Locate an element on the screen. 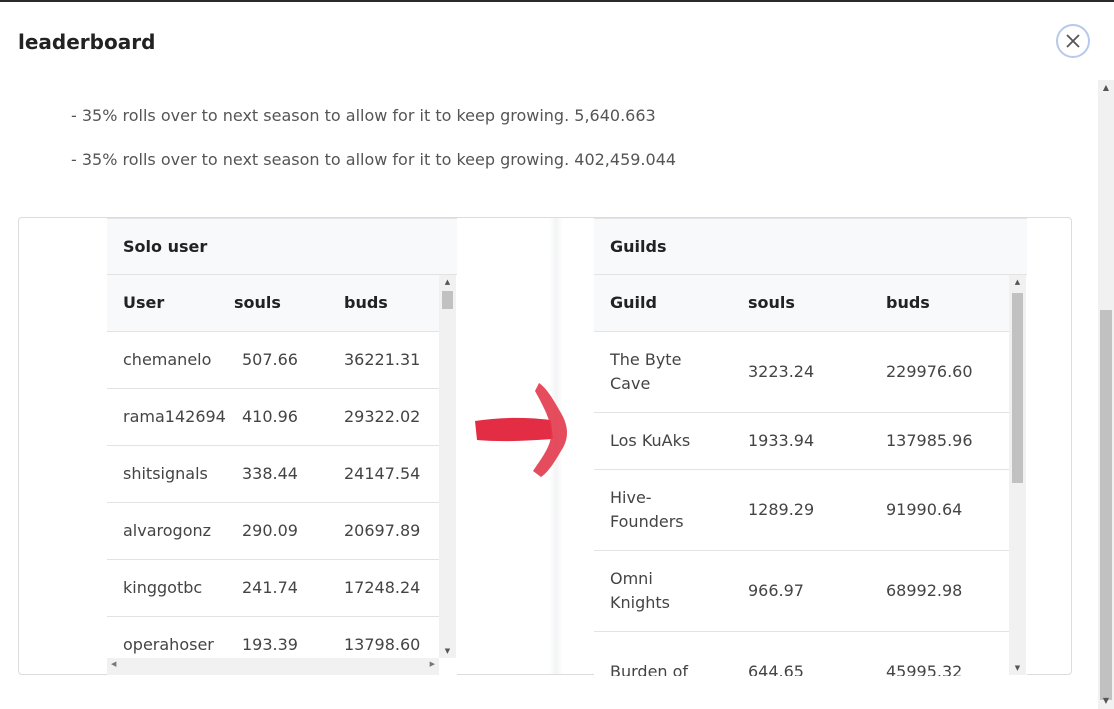 The height and width of the screenshot is (709, 1114). souls-cell: 966.97 is located at coordinates (776, 590).